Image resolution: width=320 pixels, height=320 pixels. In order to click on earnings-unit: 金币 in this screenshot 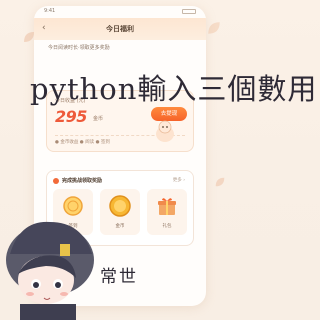, I will do `click(98, 119)`.